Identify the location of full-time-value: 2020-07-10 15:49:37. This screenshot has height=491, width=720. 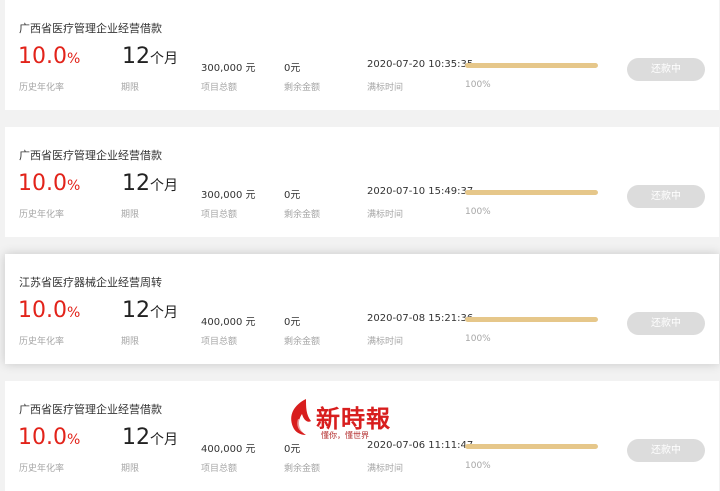
(420, 191).